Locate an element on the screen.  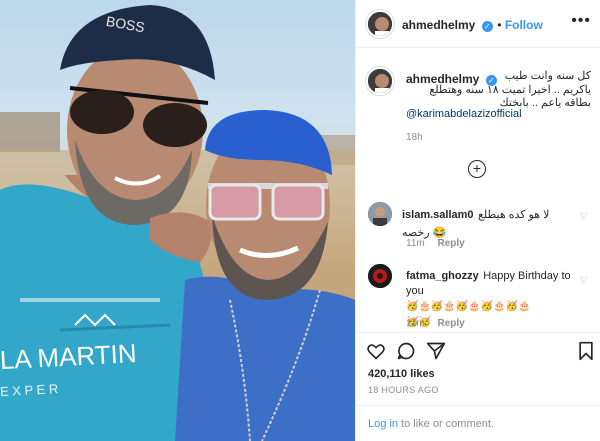
like-heart-icon is located at coordinates (376, 351).